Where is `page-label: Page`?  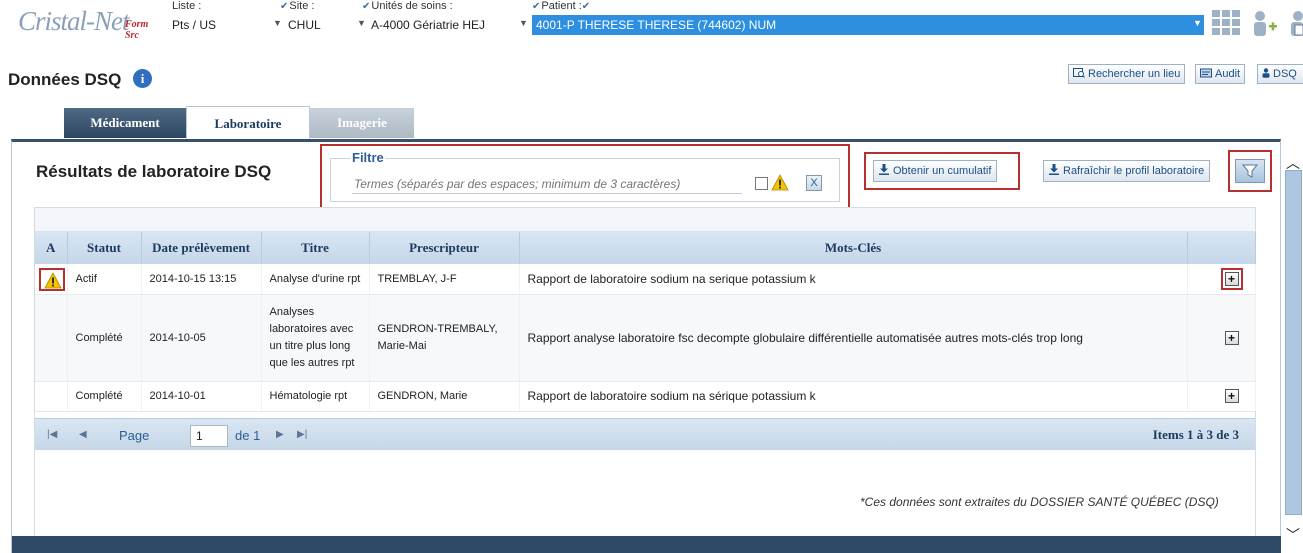 page-label: Page is located at coordinates (134, 435).